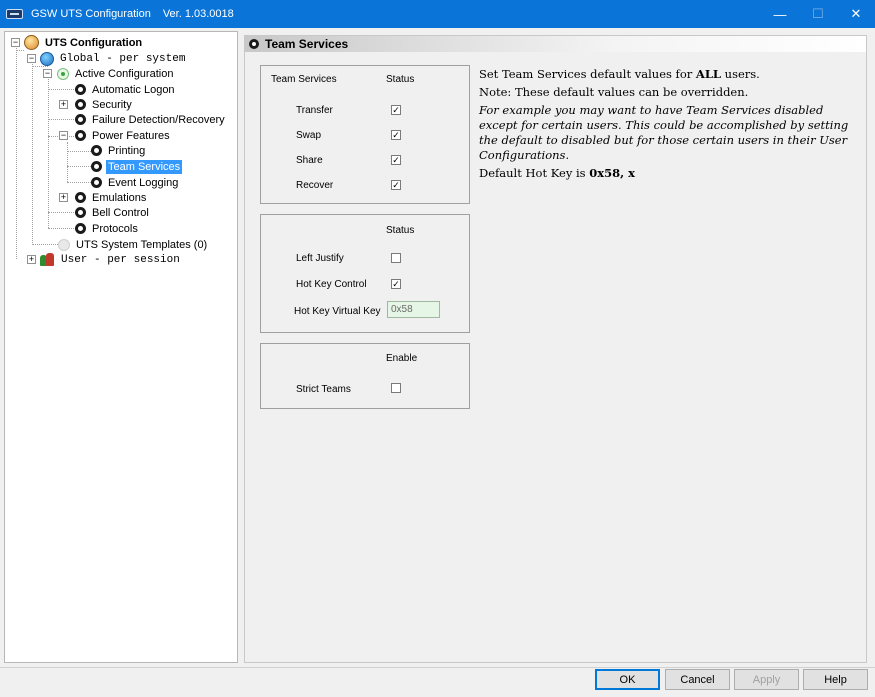  I want to click on team-services-column-header: Team Services, so click(304, 79).